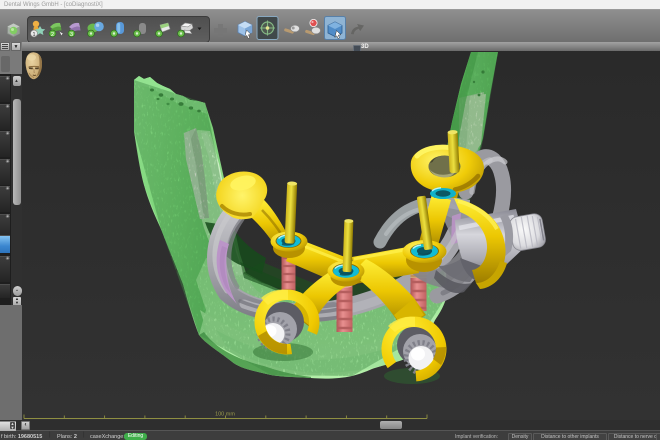 The image size is (660, 440). Describe the element at coordinates (71, 35) in the screenshot. I see `svg-text: 3` at that location.